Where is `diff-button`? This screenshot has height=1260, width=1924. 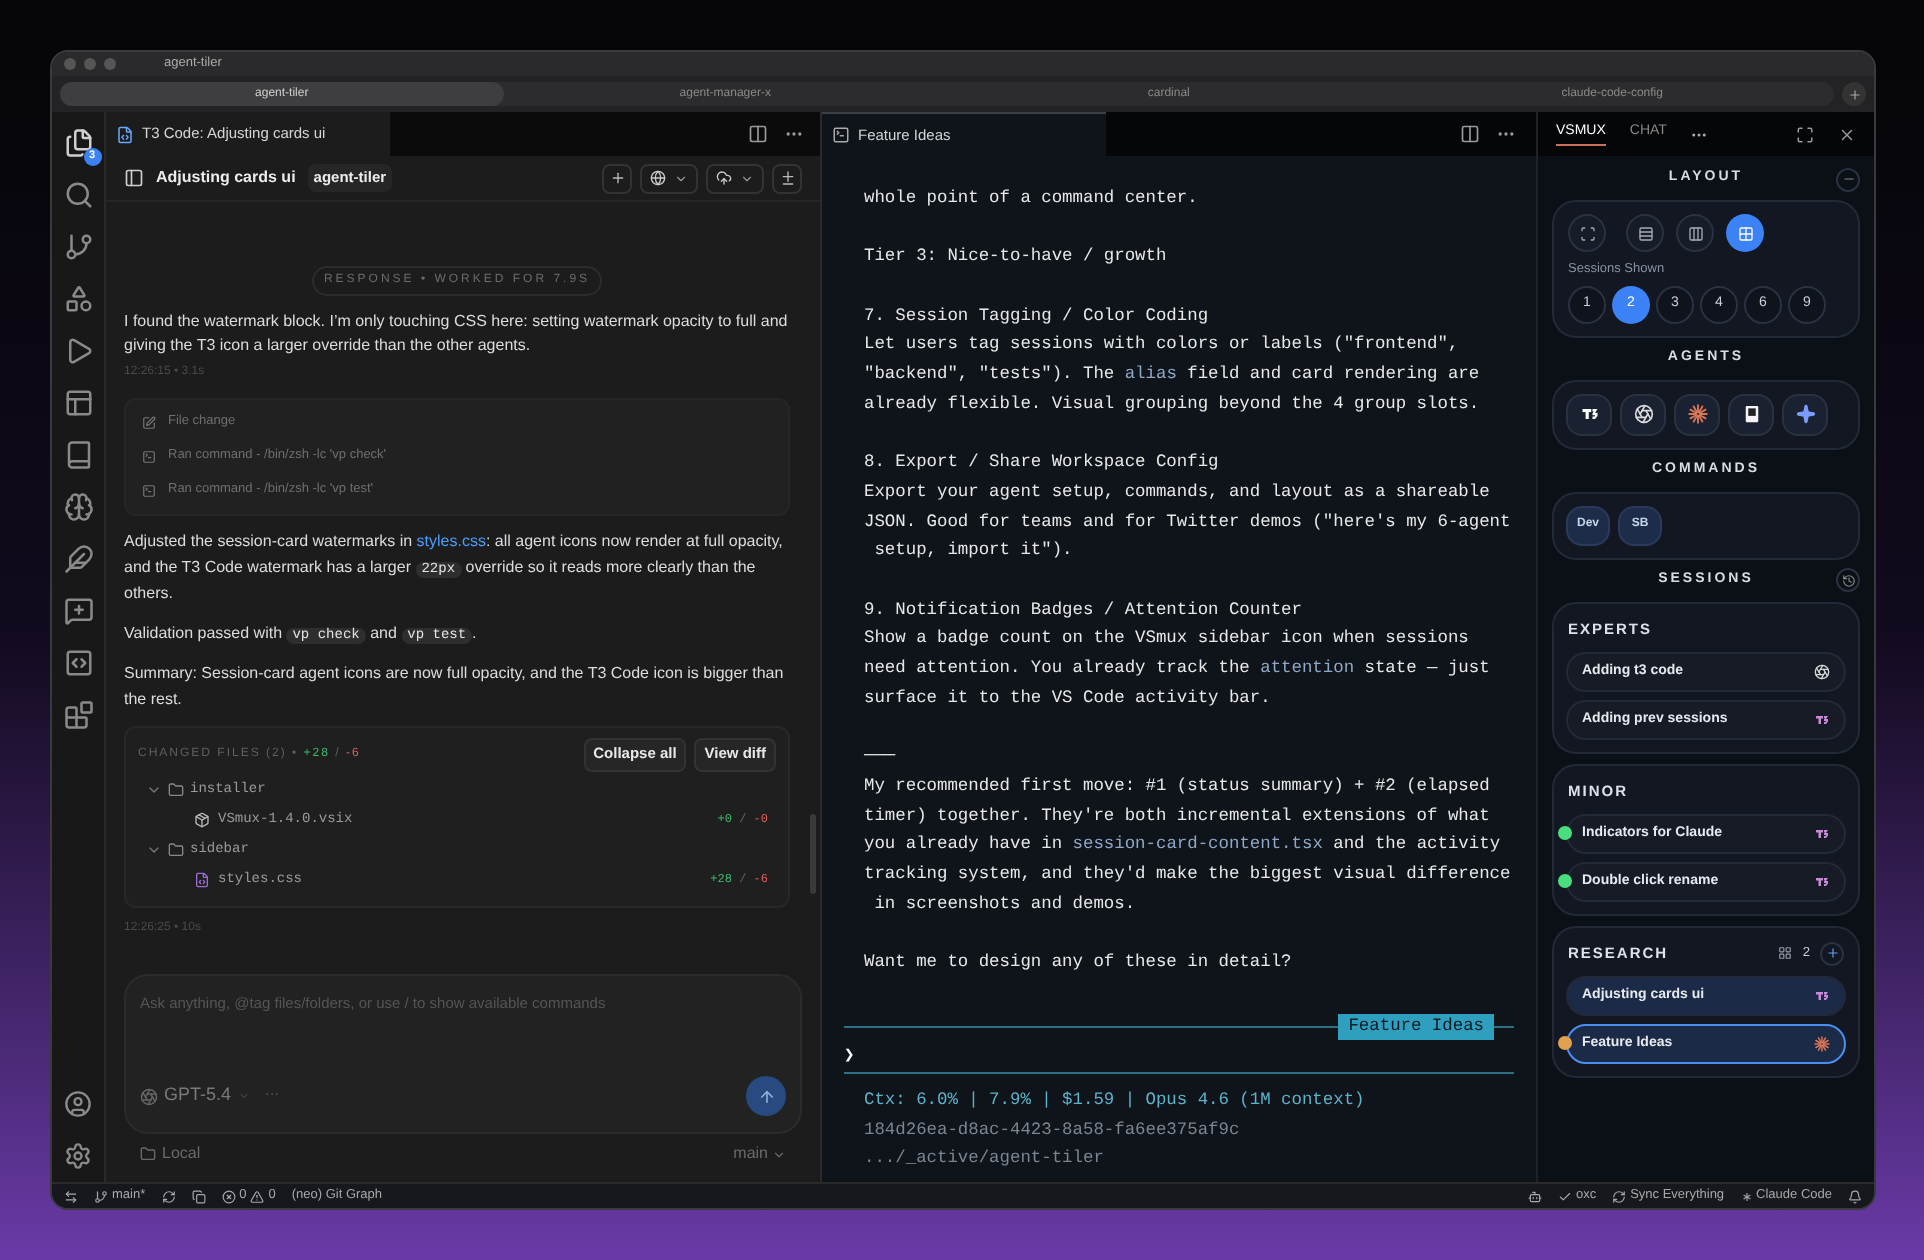 diff-button is located at coordinates (787, 178).